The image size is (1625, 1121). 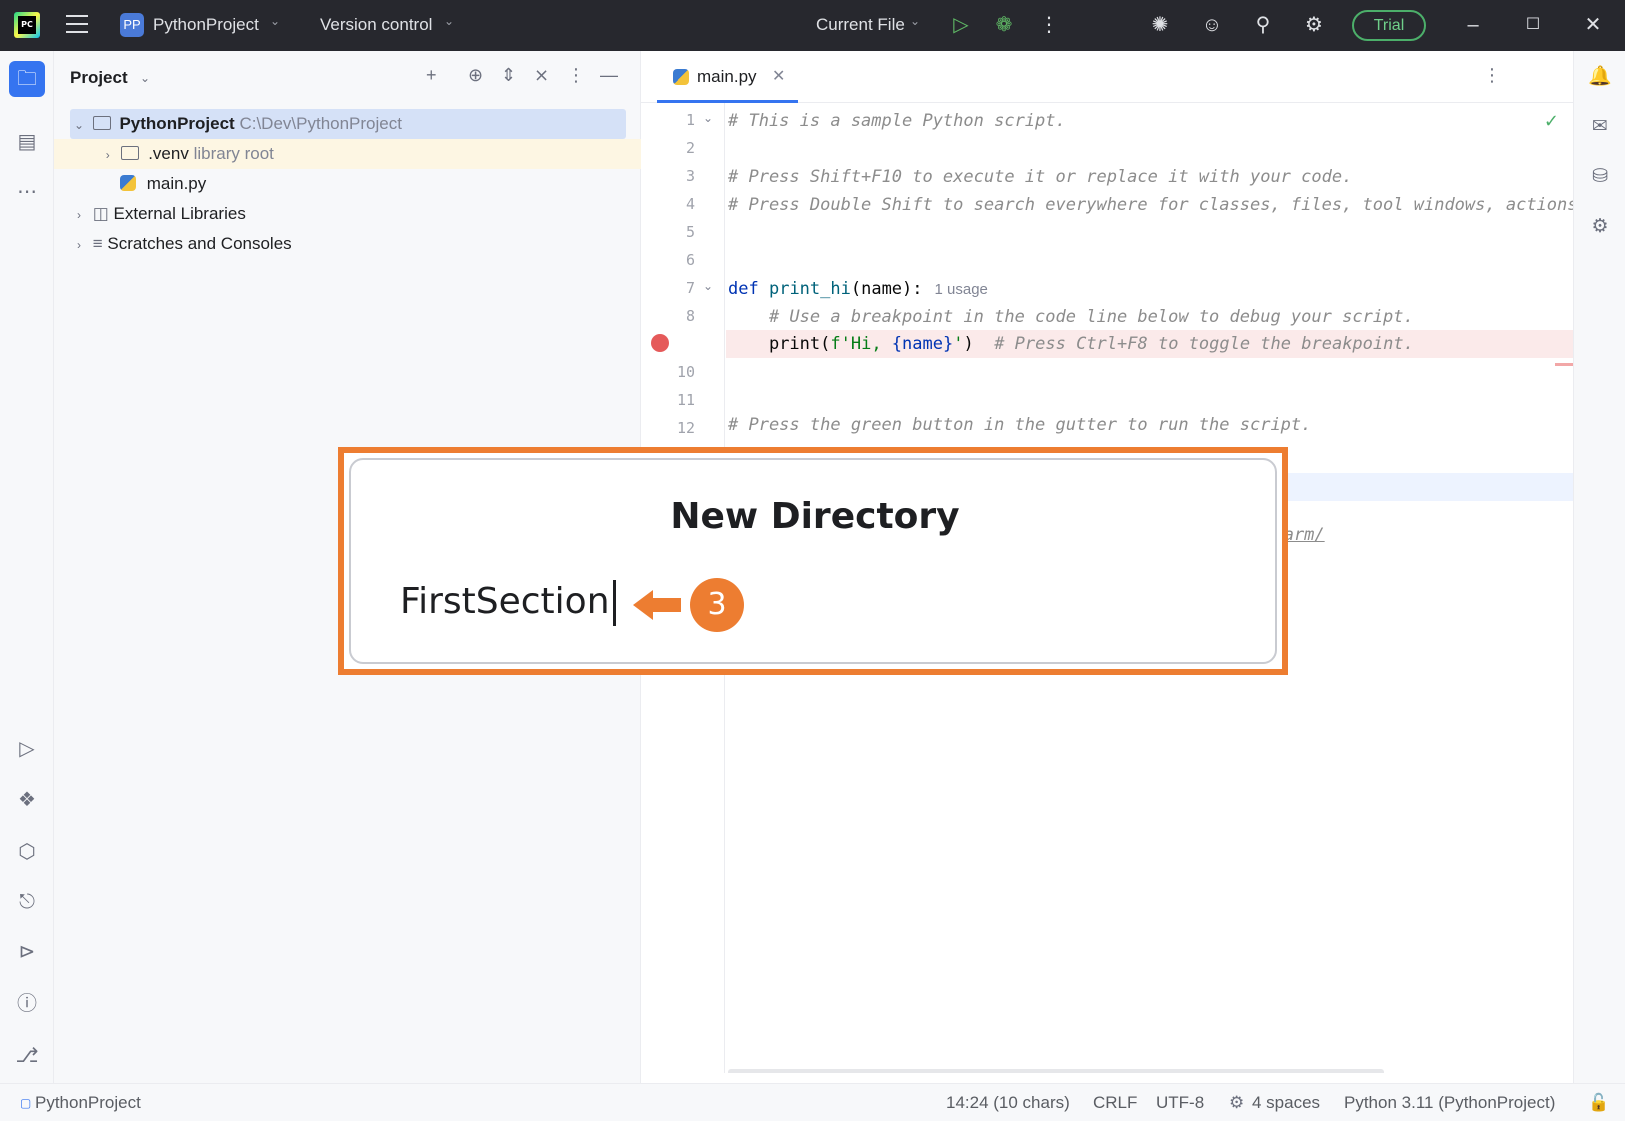 What do you see at coordinates (27, 800) in the screenshot?
I see `python-console-icon: ❖` at bounding box center [27, 800].